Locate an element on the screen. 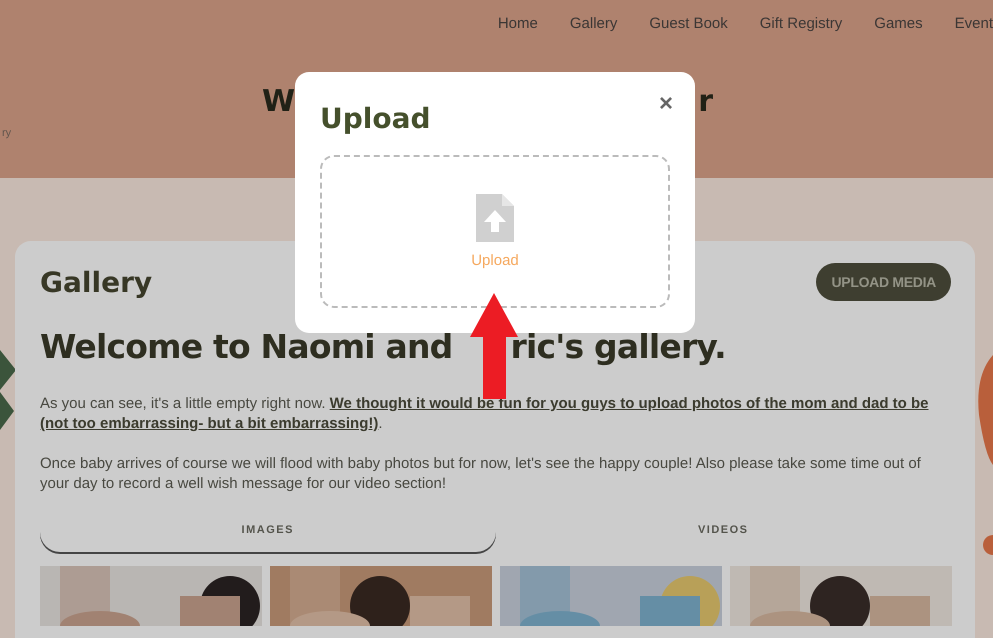 This screenshot has width=993, height=638. gallery-title: Gallery is located at coordinates (96, 282).